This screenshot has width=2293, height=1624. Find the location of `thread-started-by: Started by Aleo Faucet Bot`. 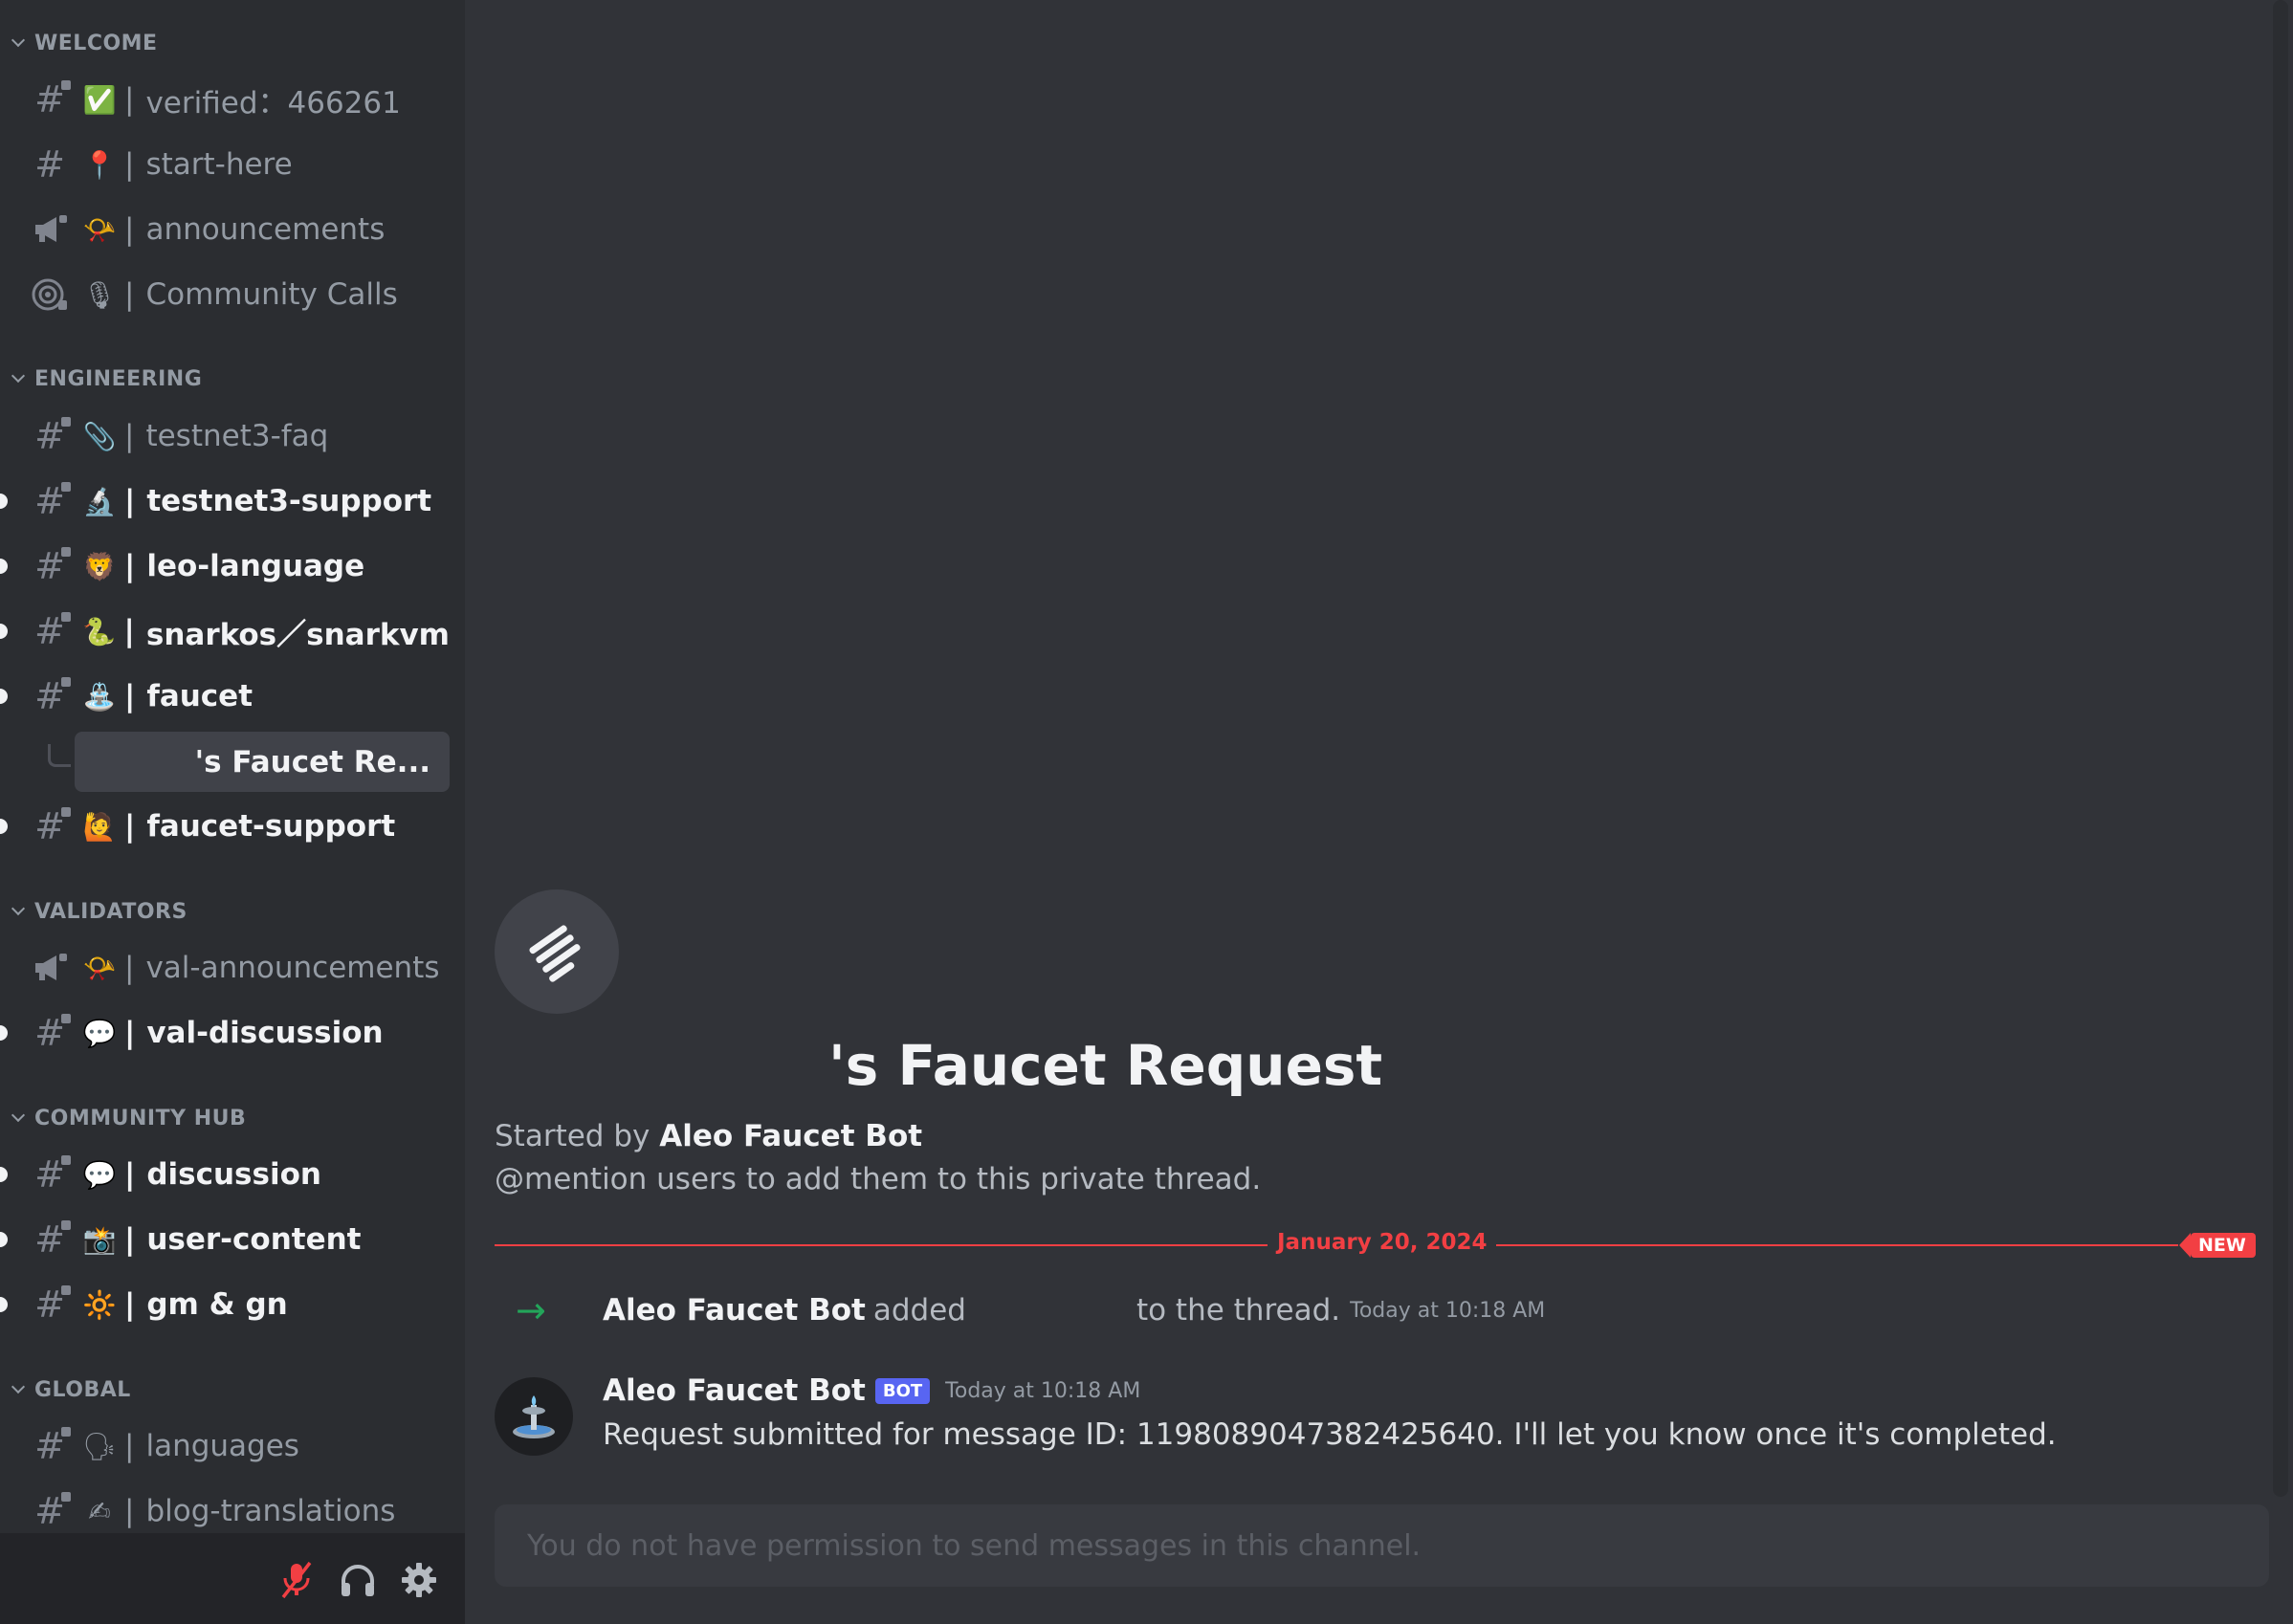

thread-started-by: Started by Aleo Faucet Bot is located at coordinates (709, 1136).